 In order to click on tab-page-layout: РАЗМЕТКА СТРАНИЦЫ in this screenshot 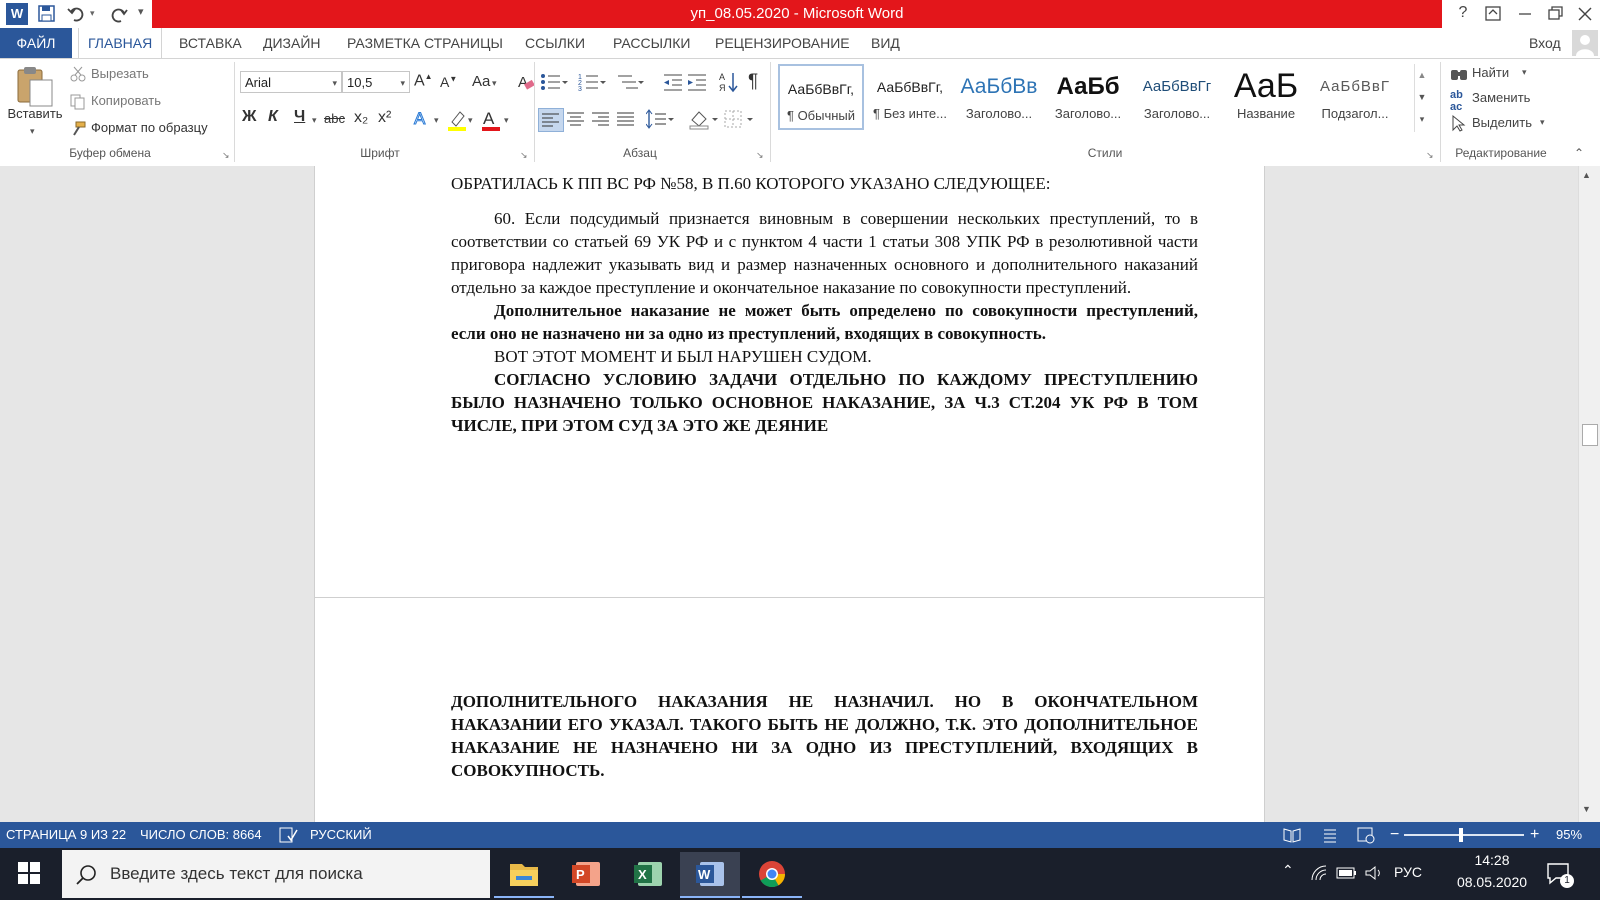, I will do `click(425, 43)`.